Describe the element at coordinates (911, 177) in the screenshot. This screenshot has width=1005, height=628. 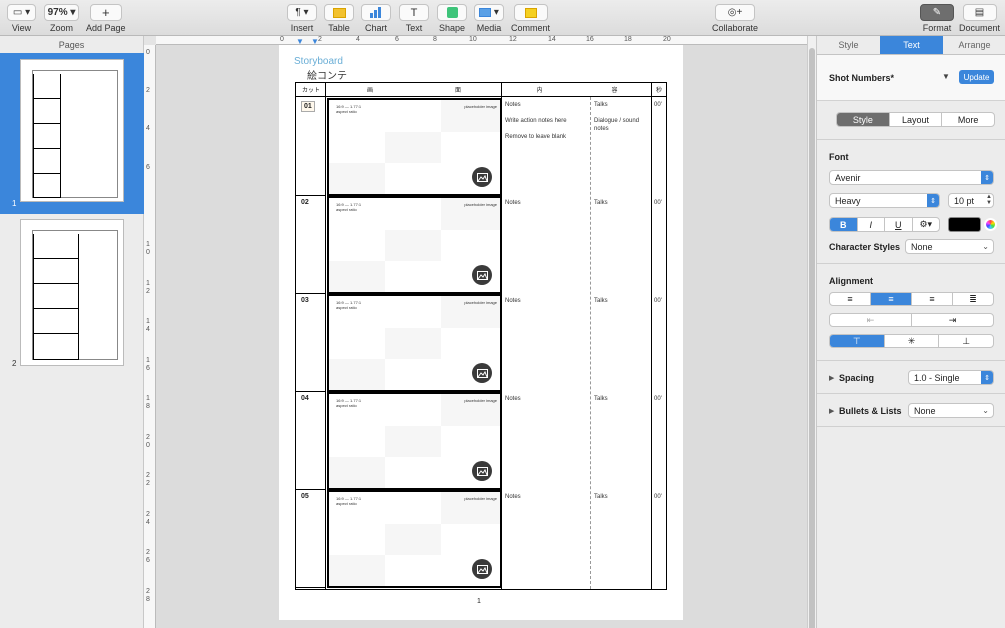
I see `font-family-select: Avenir ⇕` at that location.